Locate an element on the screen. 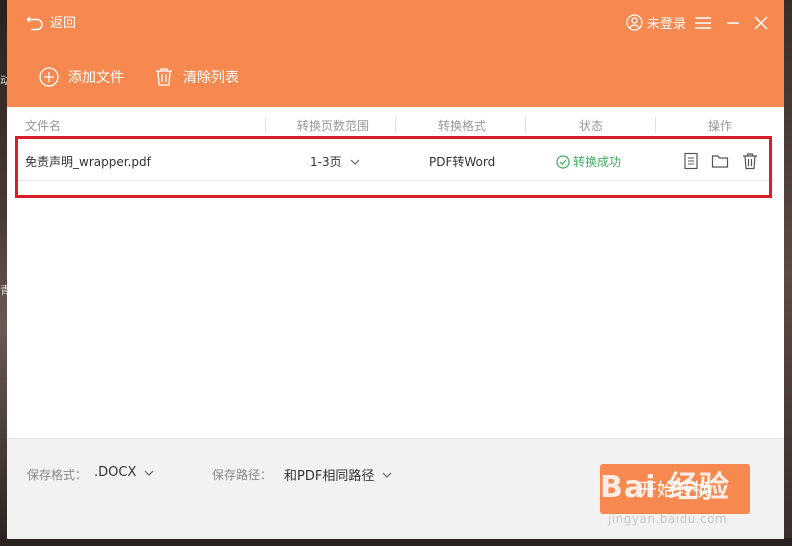  page-range-dropdown: 1-3页 is located at coordinates (335, 161).